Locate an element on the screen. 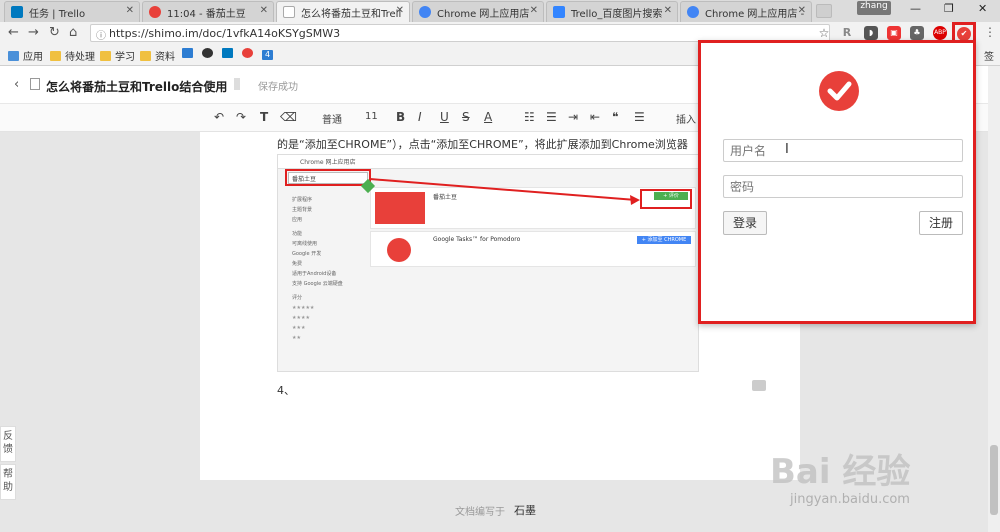 The image size is (1000, 532). pocket-icon: ◗ is located at coordinates (871, 33).